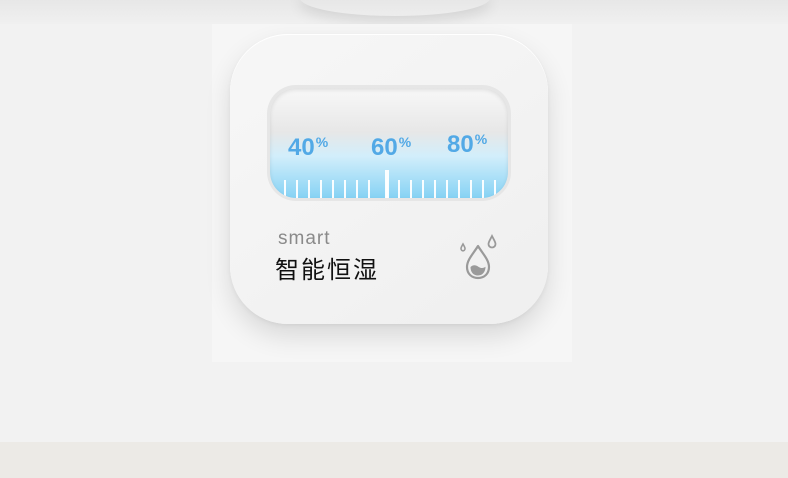 The width and height of the screenshot is (788, 478). Describe the element at coordinates (391, 147) in the screenshot. I see `gauge-label-60: 60%` at that location.